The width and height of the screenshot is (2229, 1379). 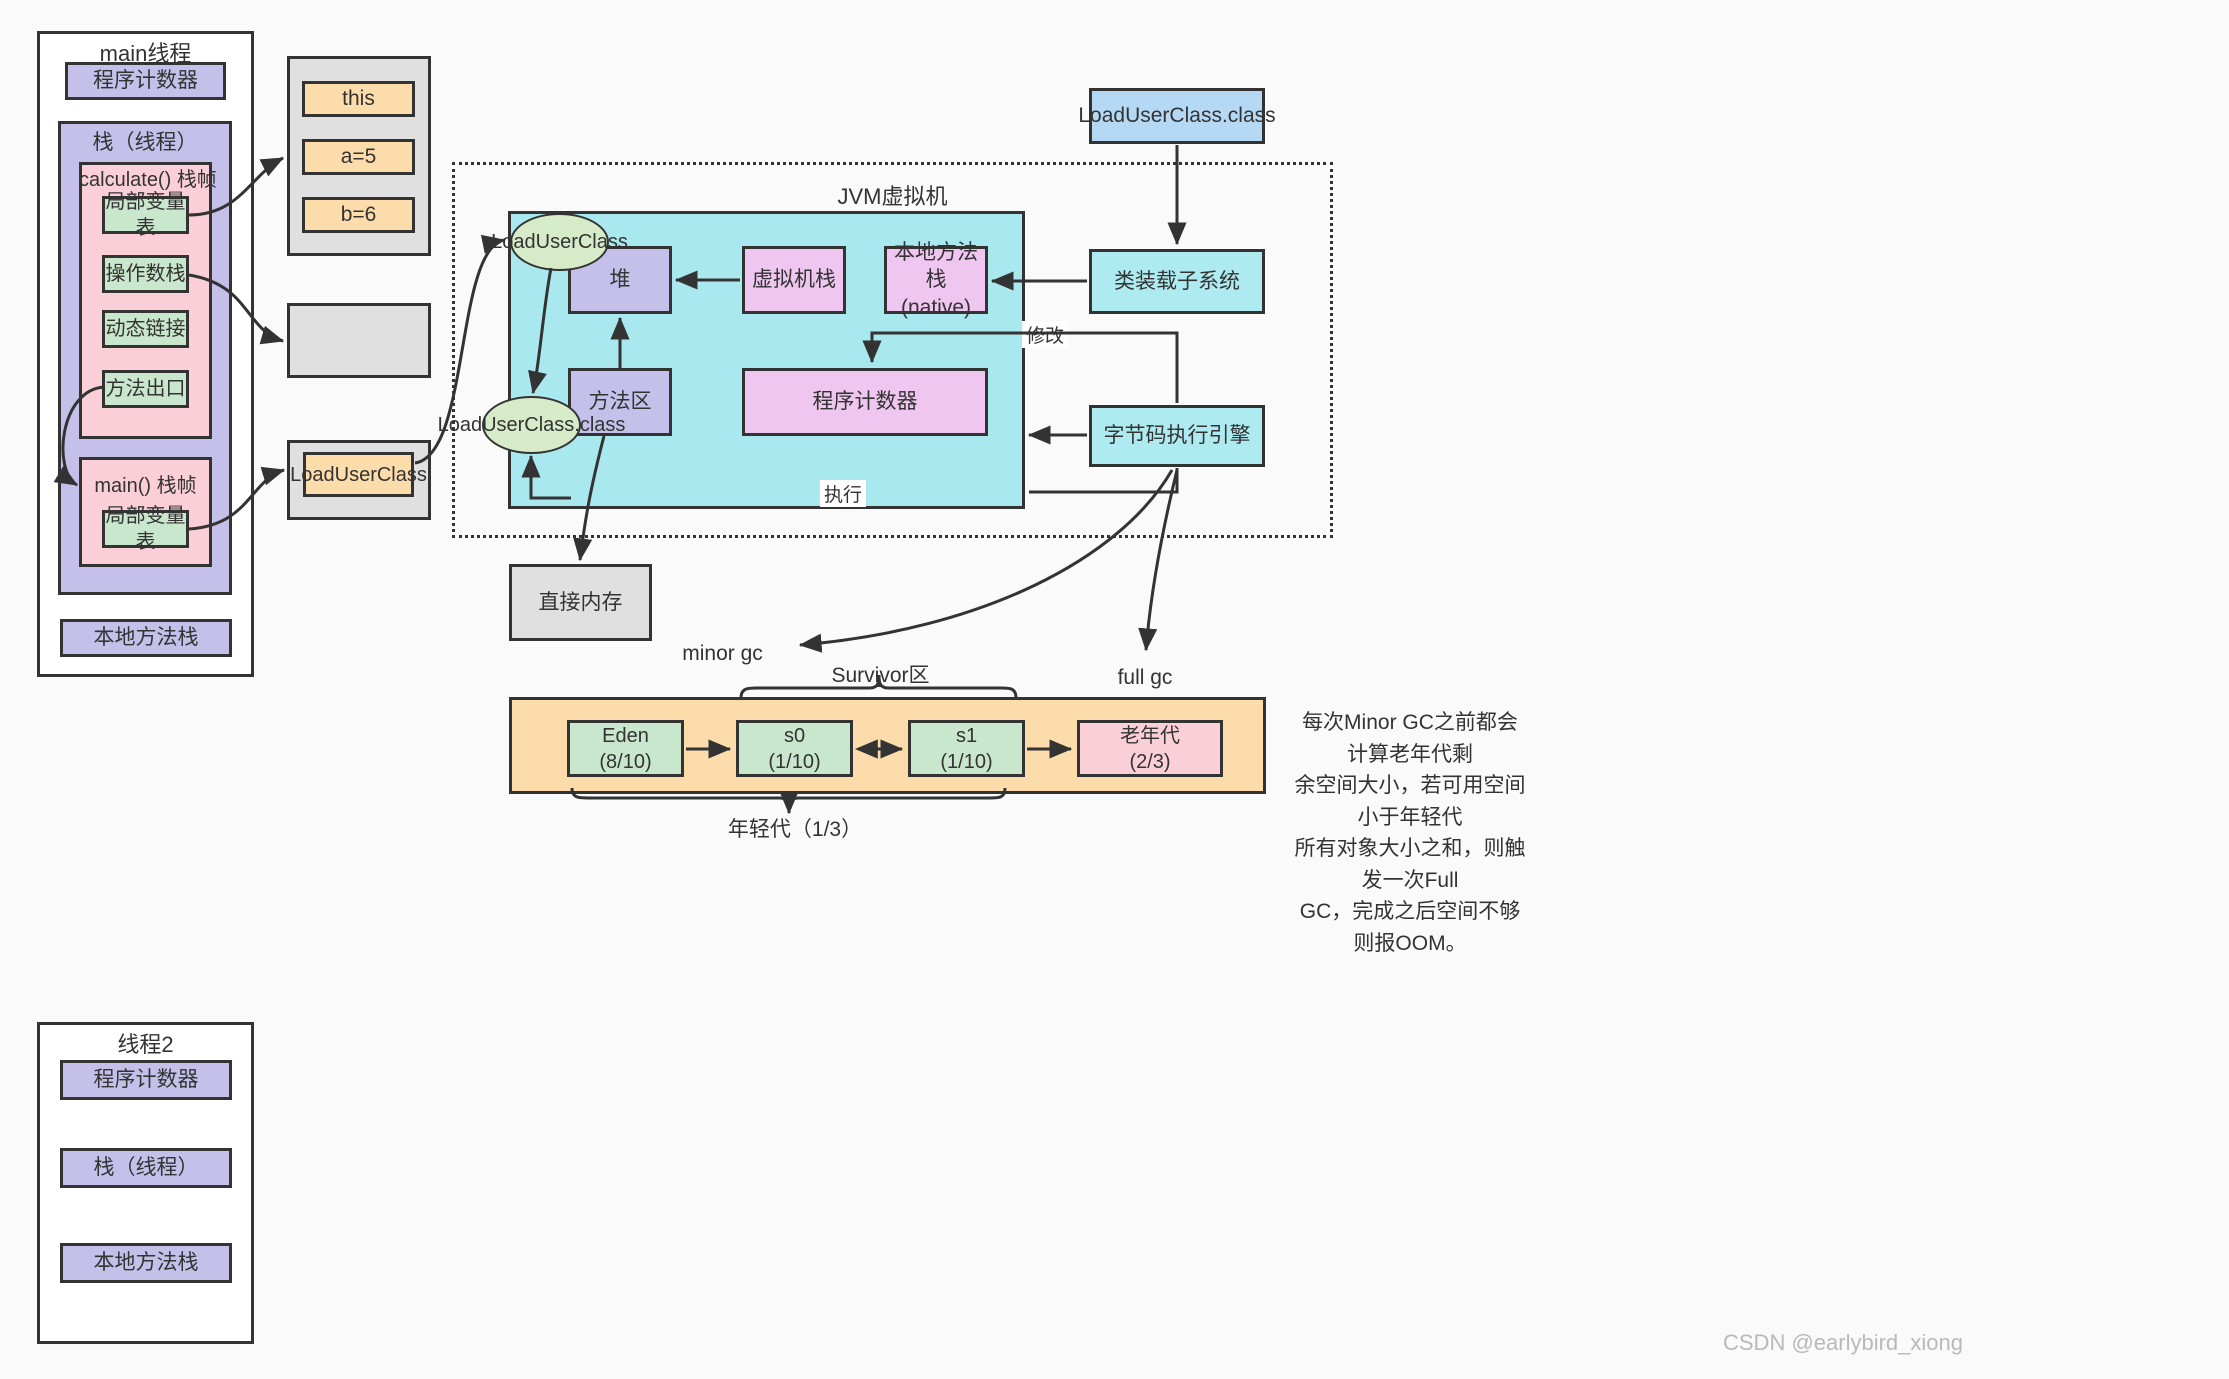 What do you see at coordinates (625, 761) in the screenshot?
I see `region-eden-ratio: (8/10)` at bounding box center [625, 761].